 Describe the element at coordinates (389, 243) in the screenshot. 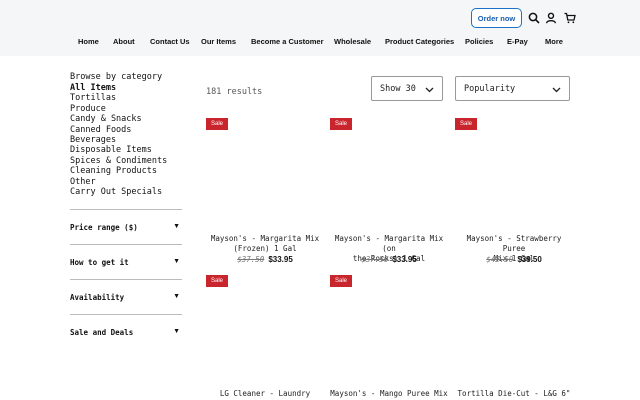

I see `product-name-line: Mayson's - Margarita Mix (on` at that location.